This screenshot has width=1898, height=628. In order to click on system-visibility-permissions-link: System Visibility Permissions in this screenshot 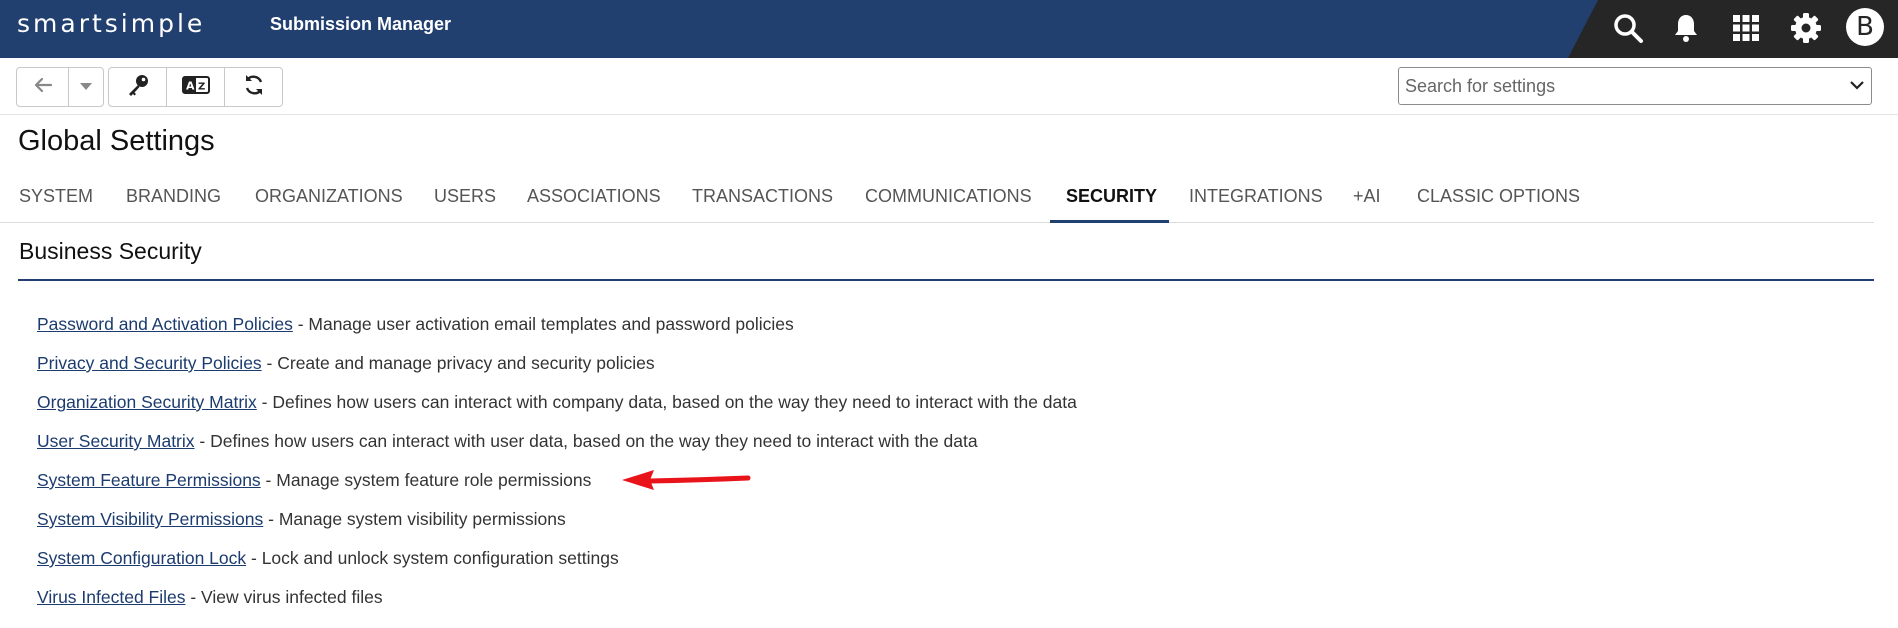, I will do `click(150, 519)`.